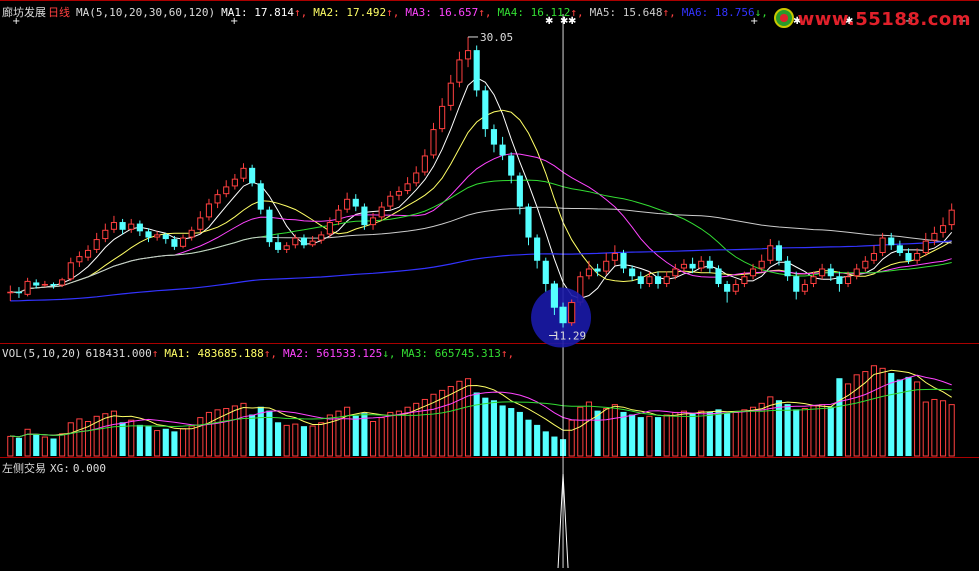 Image resolution: width=979 pixels, height=571 pixels. Describe the element at coordinates (467, 353) in the screenshot. I see `ma-item-value: 665745.313` at that location.